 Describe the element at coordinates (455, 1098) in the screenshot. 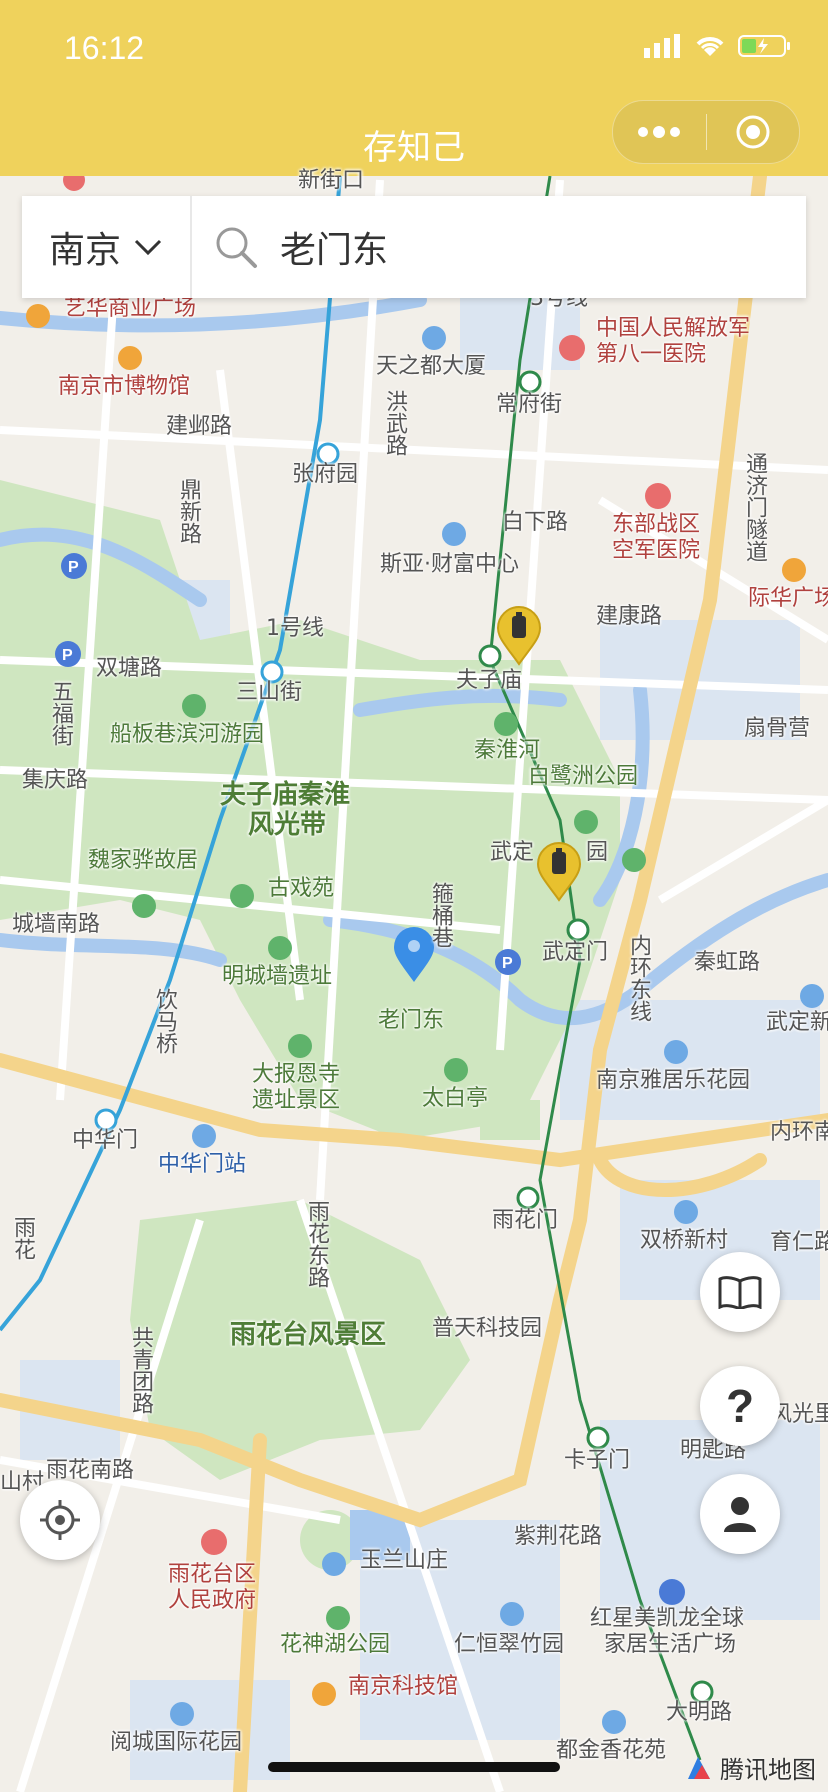

I see `map-label-taibai: 太白亭` at that location.